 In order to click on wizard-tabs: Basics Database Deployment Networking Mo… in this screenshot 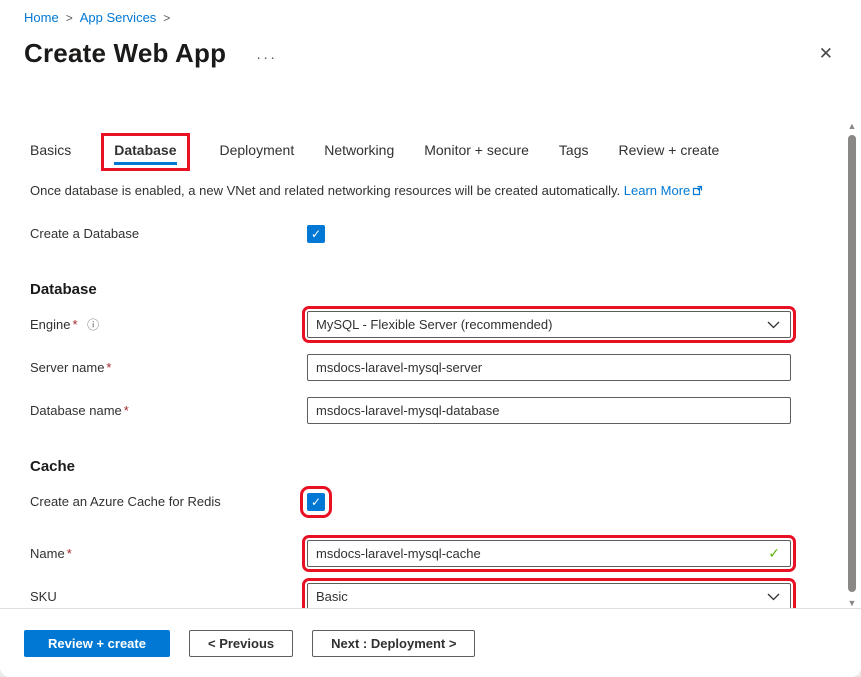, I will do `click(415, 148)`.